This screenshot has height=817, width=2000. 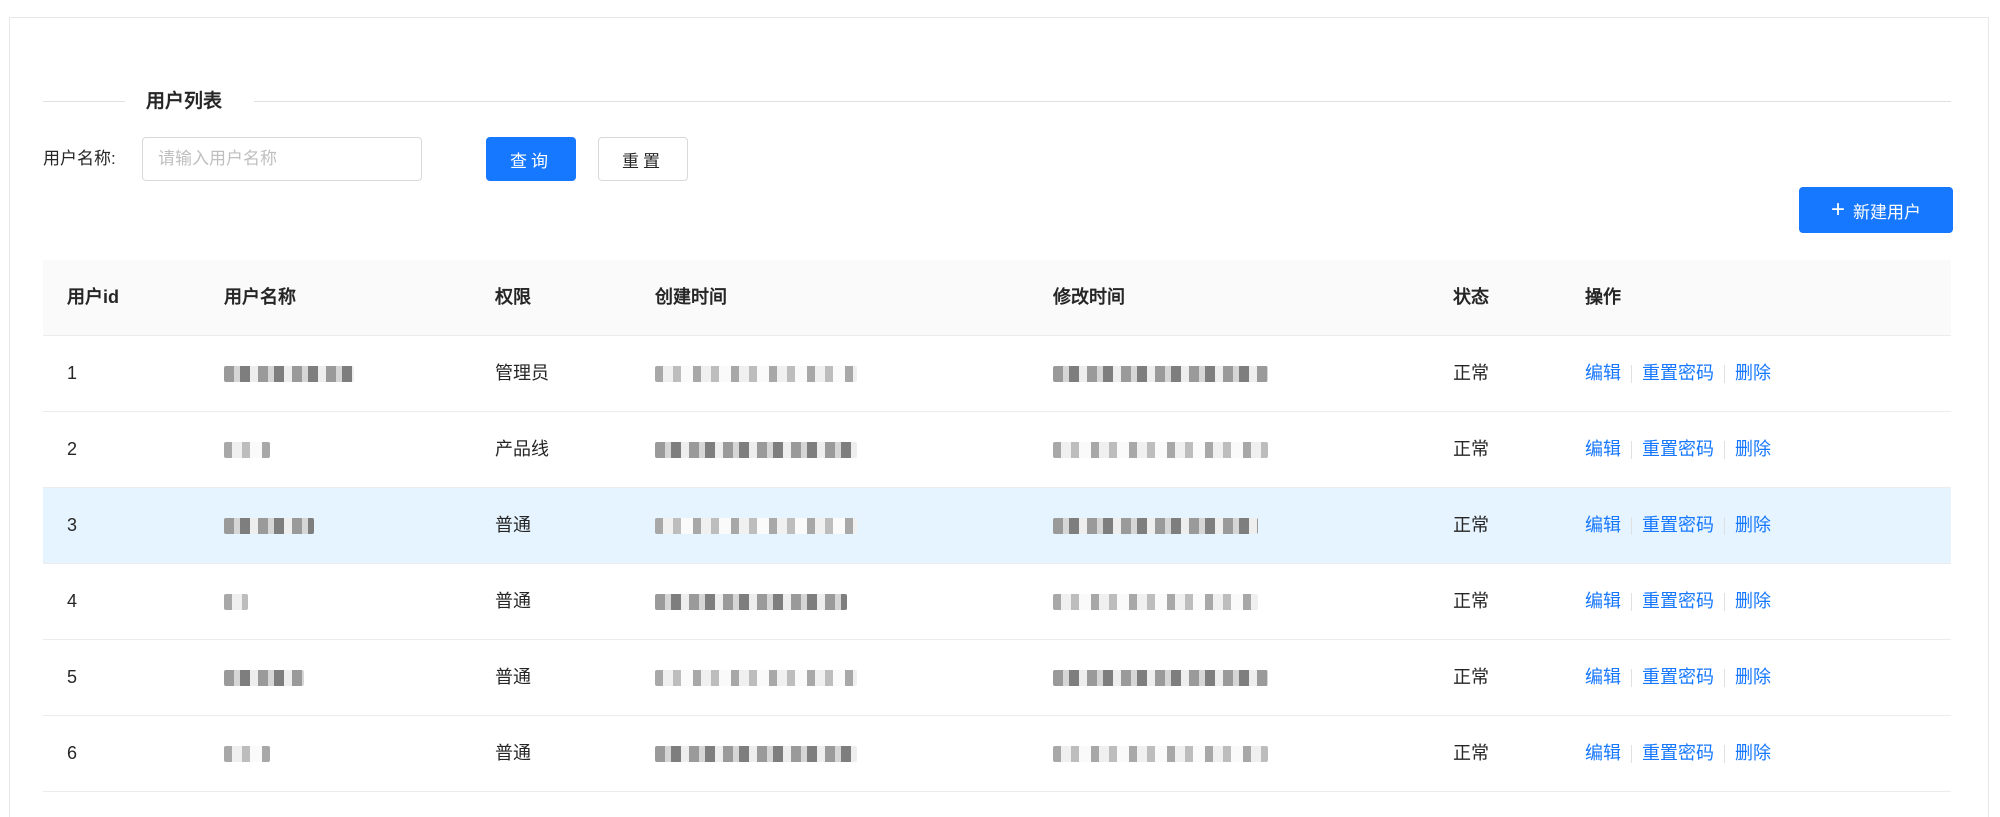 What do you see at coordinates (643, 159) in the screenshot?
I see `reset-button: 重置` at bounding box center [643, 159].